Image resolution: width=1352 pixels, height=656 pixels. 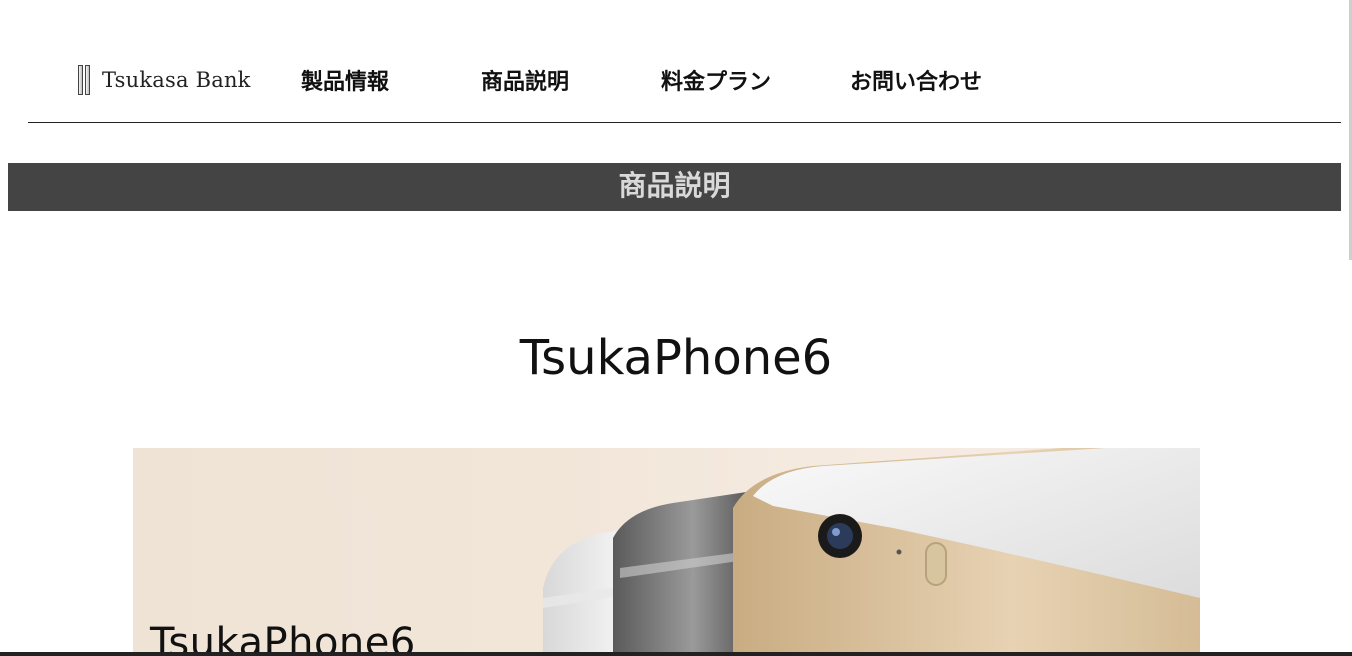 I want to click on product-title: TsukaPhone6, so click(x=676, y=358).